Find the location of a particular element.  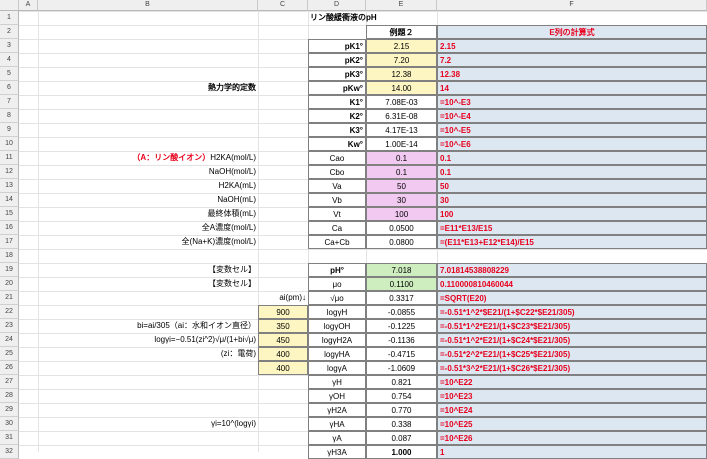

log-gamma-formula: =-0.51*1^2*E21/(1+$C24*$E21/305) is located at coordinates (572, 340).